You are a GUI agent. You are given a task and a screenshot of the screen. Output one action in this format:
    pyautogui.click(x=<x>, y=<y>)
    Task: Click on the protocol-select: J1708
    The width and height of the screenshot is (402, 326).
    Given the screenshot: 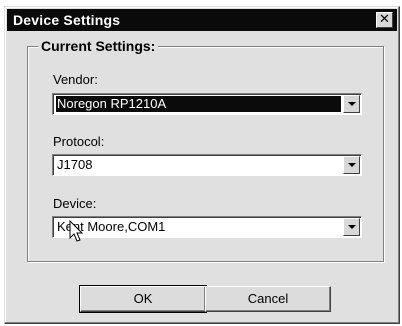 What is the action you would take?
    pyautogui.click(x=207, y=165)
    